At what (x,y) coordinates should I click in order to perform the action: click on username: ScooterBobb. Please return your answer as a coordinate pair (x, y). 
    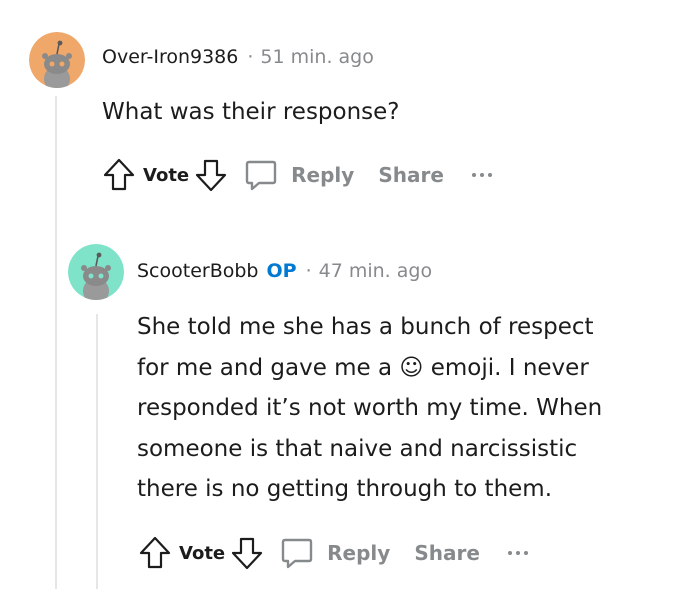
    Looking at the image, I should click on (198, 271).